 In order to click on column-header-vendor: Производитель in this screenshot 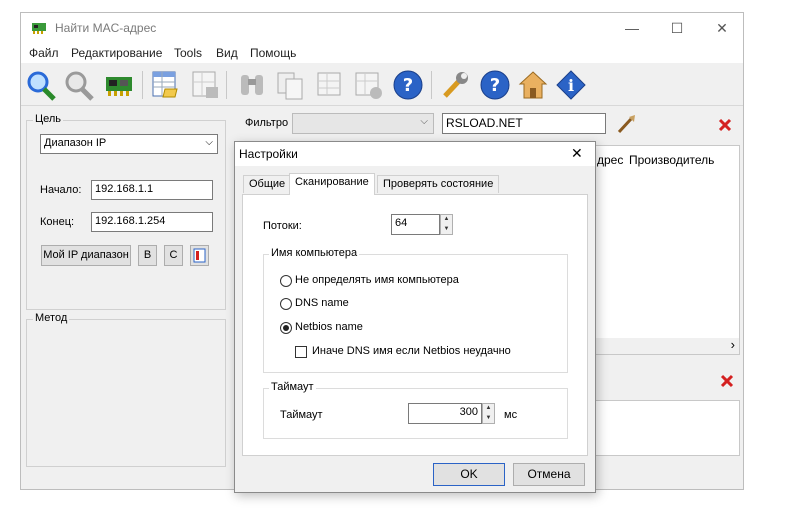, I will do `click(671, 160)`.